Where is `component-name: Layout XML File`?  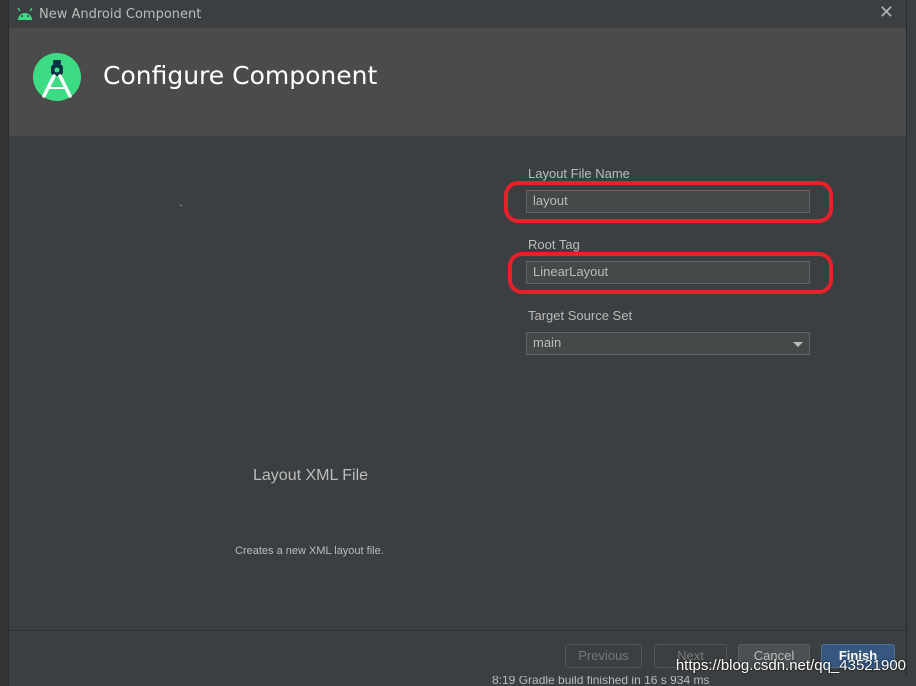 component-name: Layout XML File is located at coordinates (311, 475).